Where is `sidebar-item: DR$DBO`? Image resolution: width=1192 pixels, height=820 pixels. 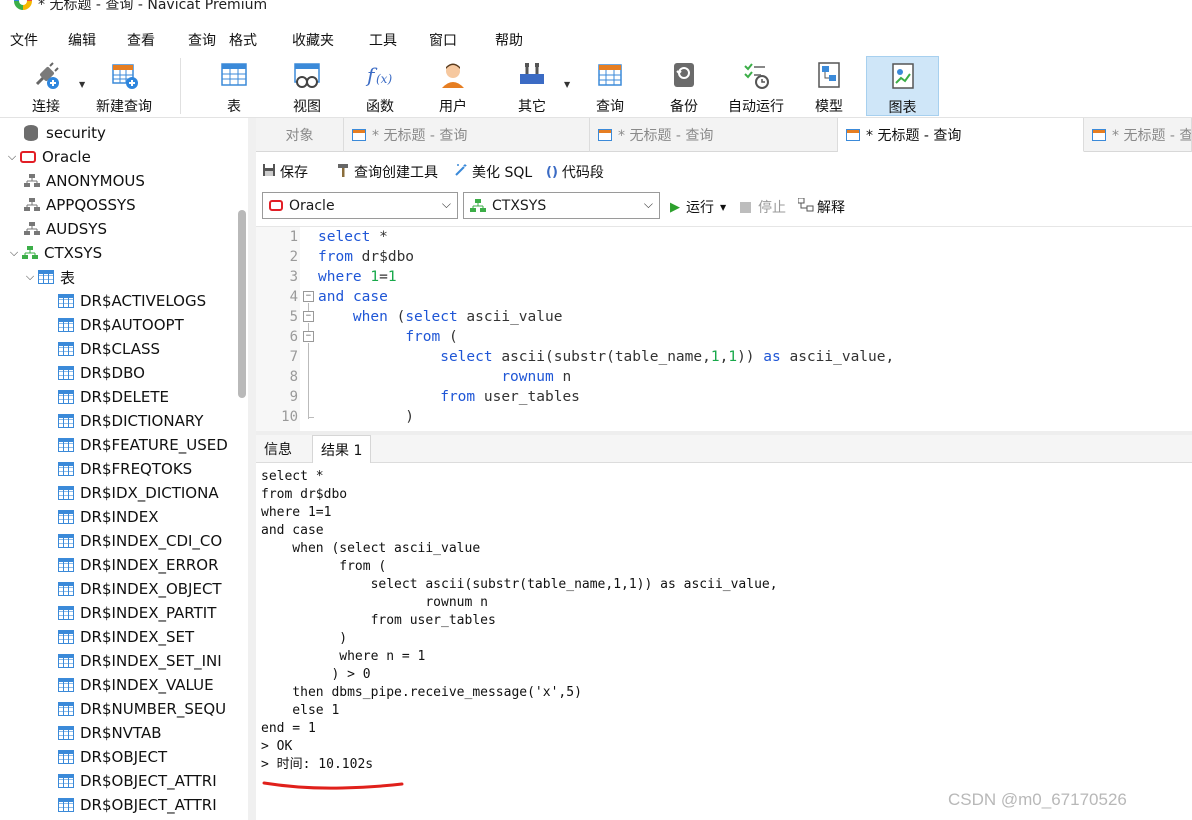
sidebar-item: DR$DBO is located at coordinates (101, 373).